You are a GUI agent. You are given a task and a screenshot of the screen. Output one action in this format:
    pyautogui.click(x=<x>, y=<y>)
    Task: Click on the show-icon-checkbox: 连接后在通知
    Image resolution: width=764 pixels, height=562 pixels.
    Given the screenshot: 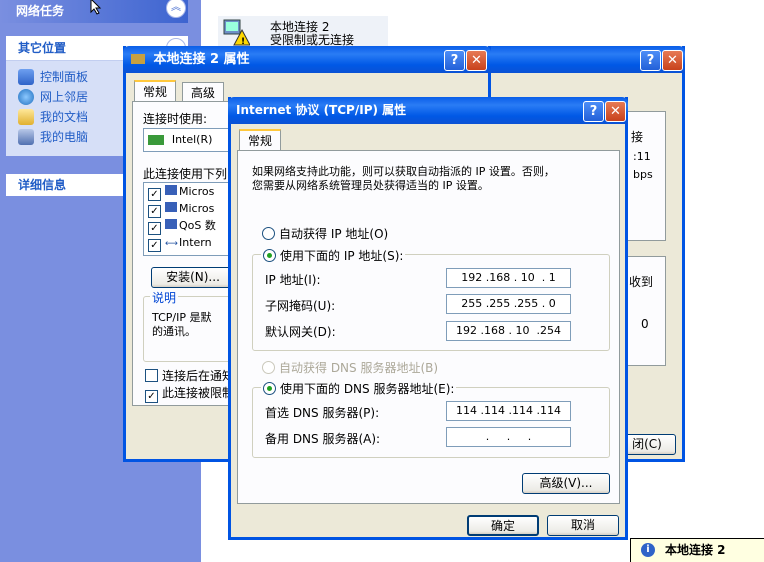 What is the action you would take?
    pyautogui.click(x=189, y=375)
    